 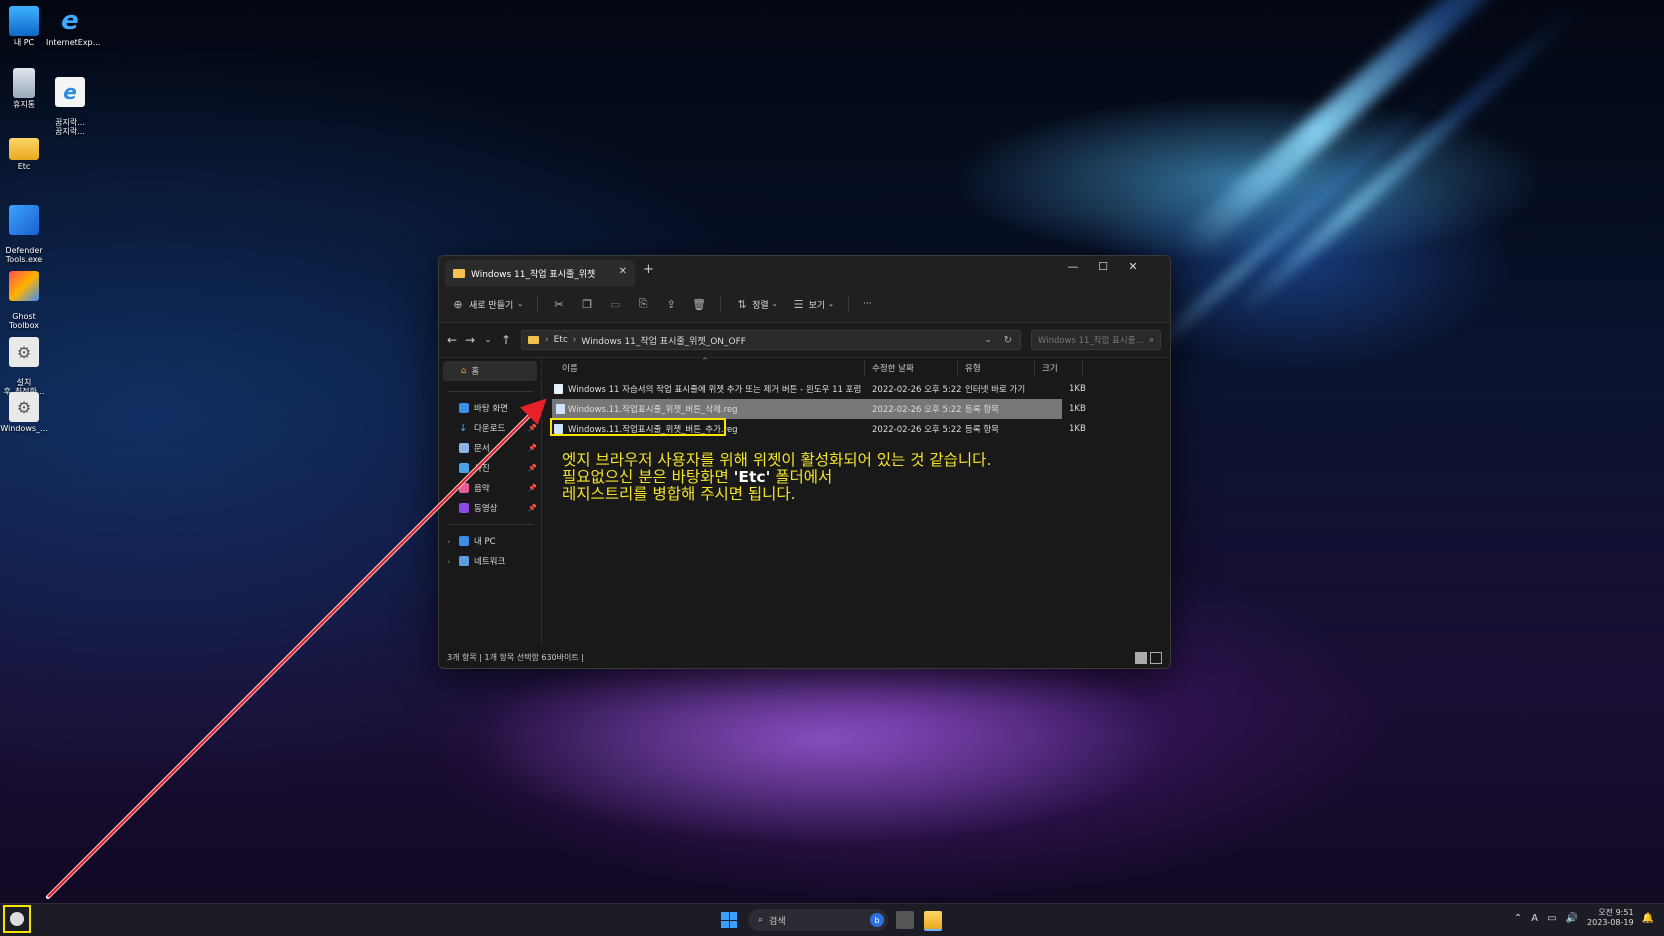 What do you see at coordinates (490, 468) in the screenshot?
I see `sidebar-item-pictures: 사진 📌` at bounding box center [490, 468].